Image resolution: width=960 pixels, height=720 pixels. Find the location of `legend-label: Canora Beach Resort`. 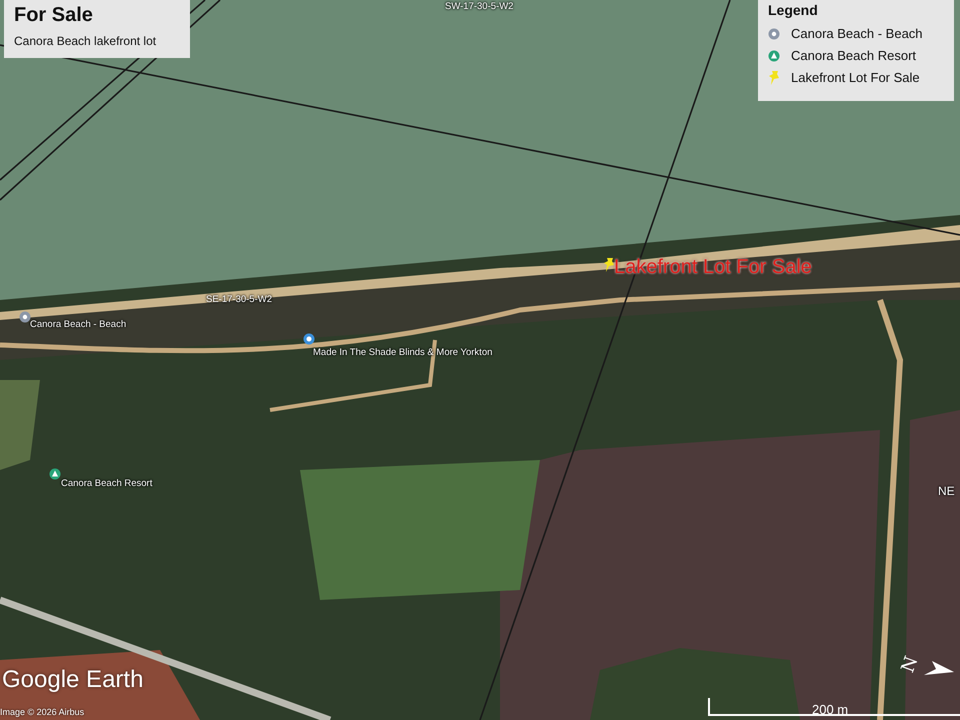

legend-label: Canora Beach Resort is located at coordinates (853, 56).